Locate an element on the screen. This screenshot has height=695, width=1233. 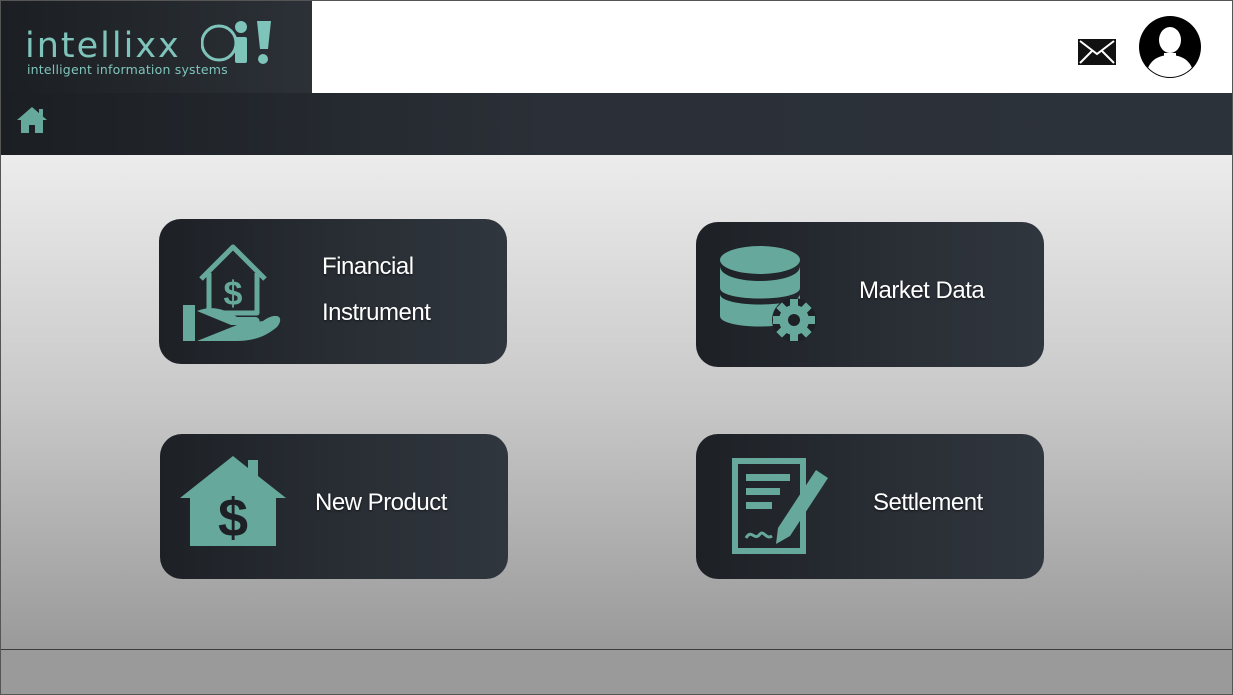
home-icon is located at coordinates (32, 120).